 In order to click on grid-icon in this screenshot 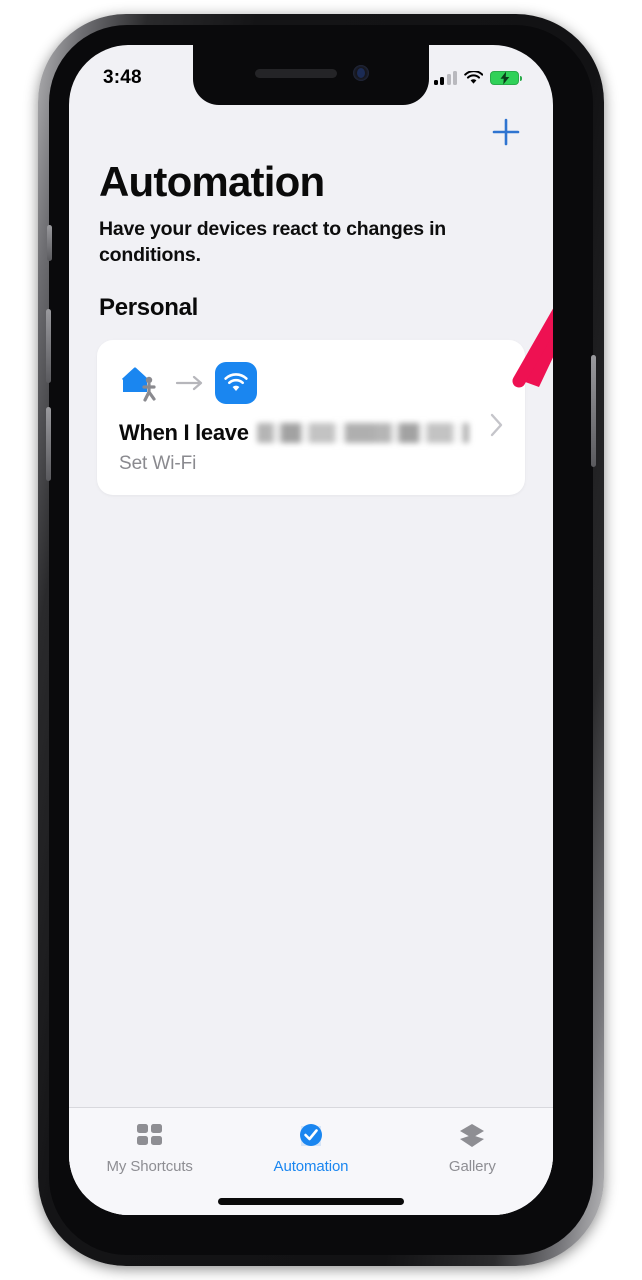, I will do `click(150, 1136)`.